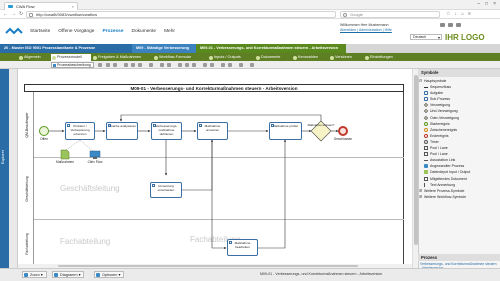  Describe the element at coordinates (444, 190) in the screenshot. I see `symbol-label: Weitere Prozess-Symbole` at that location.